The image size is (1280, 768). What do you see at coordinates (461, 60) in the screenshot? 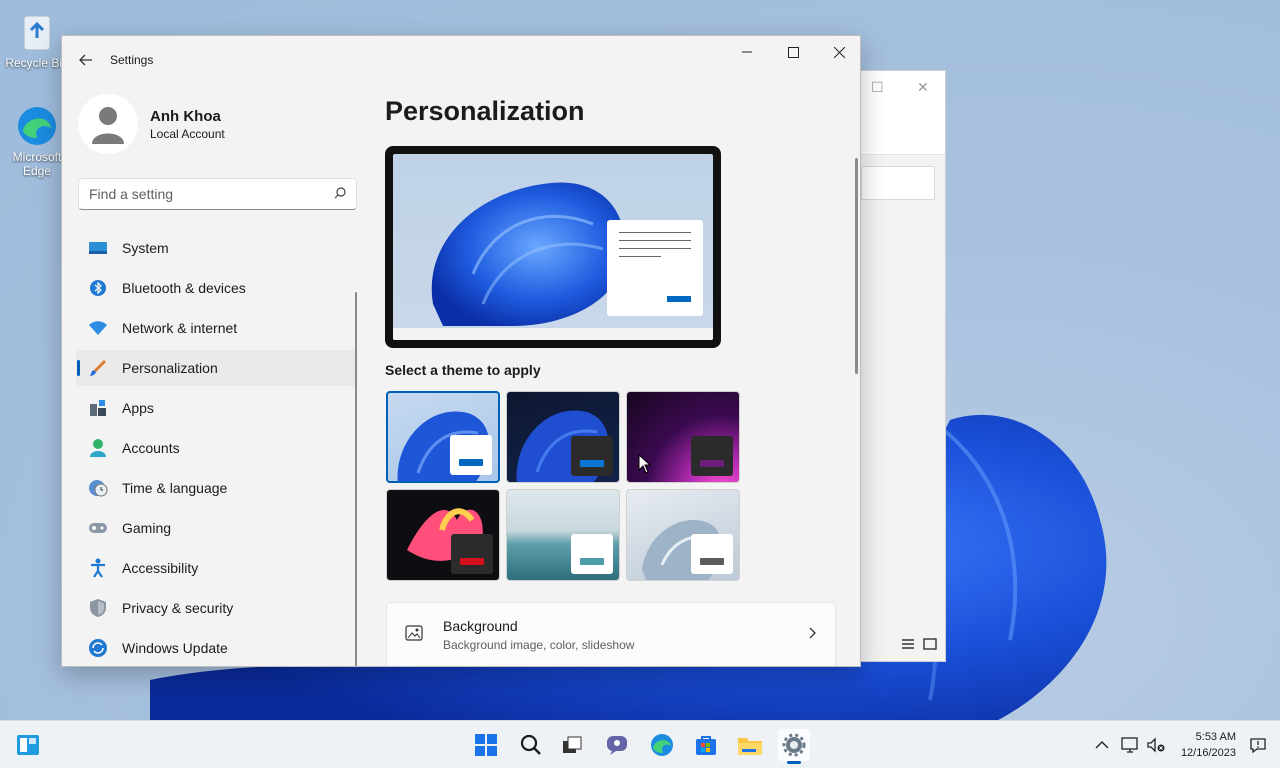
I see `title-bar: Settings` at bounding box center [461, 60].